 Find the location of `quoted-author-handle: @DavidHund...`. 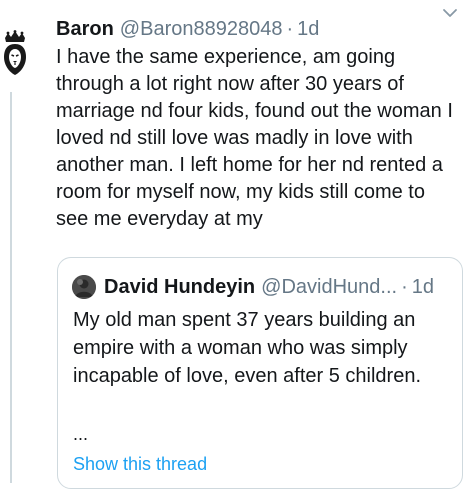

quoted-author-handle: @DavidHund... is located at coordinates (329, 287).